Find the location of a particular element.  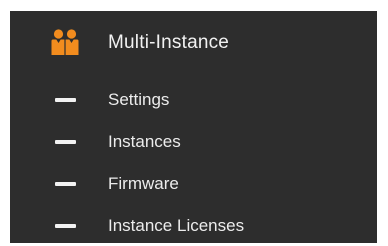

menu-item-label: Instances is located at coordinates (144, 141).